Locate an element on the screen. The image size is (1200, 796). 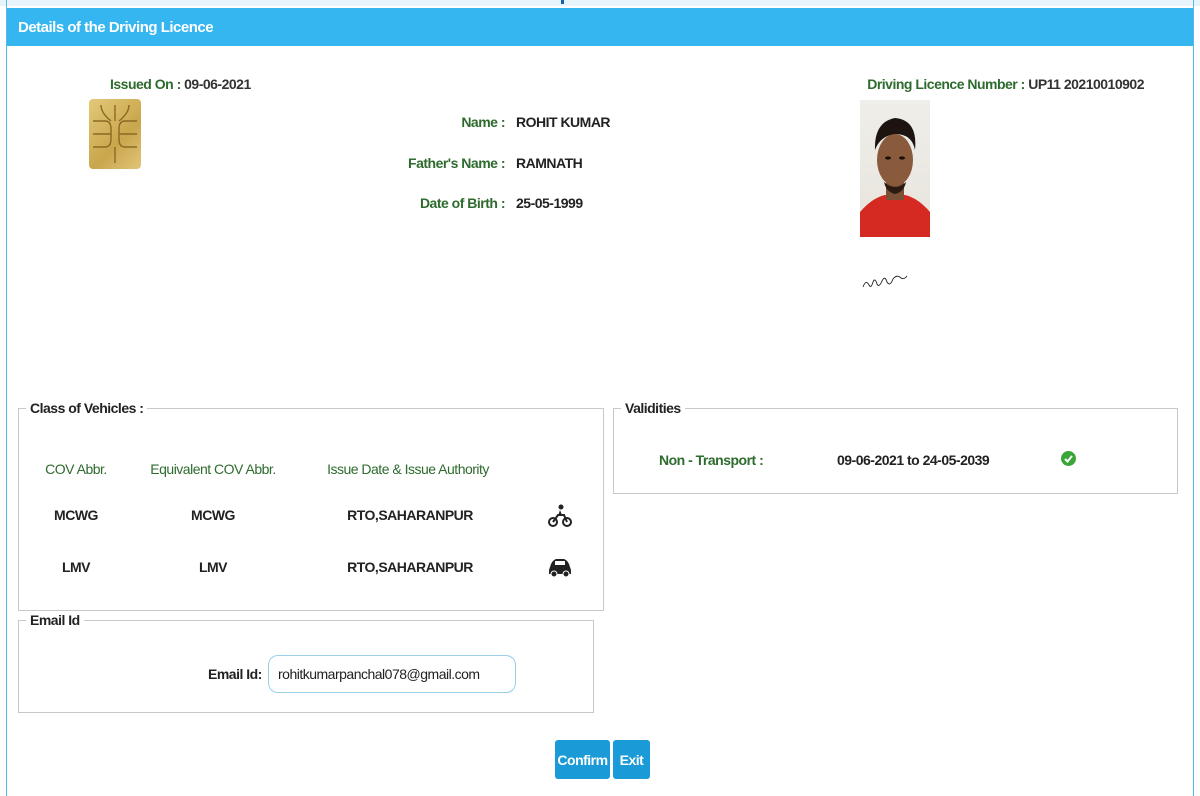
exit-button: Exit is located at coordinates (631, 759).